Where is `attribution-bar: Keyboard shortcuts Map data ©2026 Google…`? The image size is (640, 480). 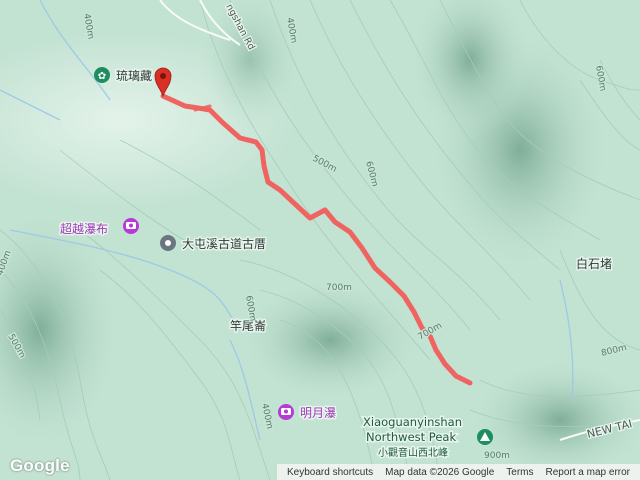 attribution-bar: Keyboard shortcuts Map data ©2026 Google… is located at coordinates (458, 472).